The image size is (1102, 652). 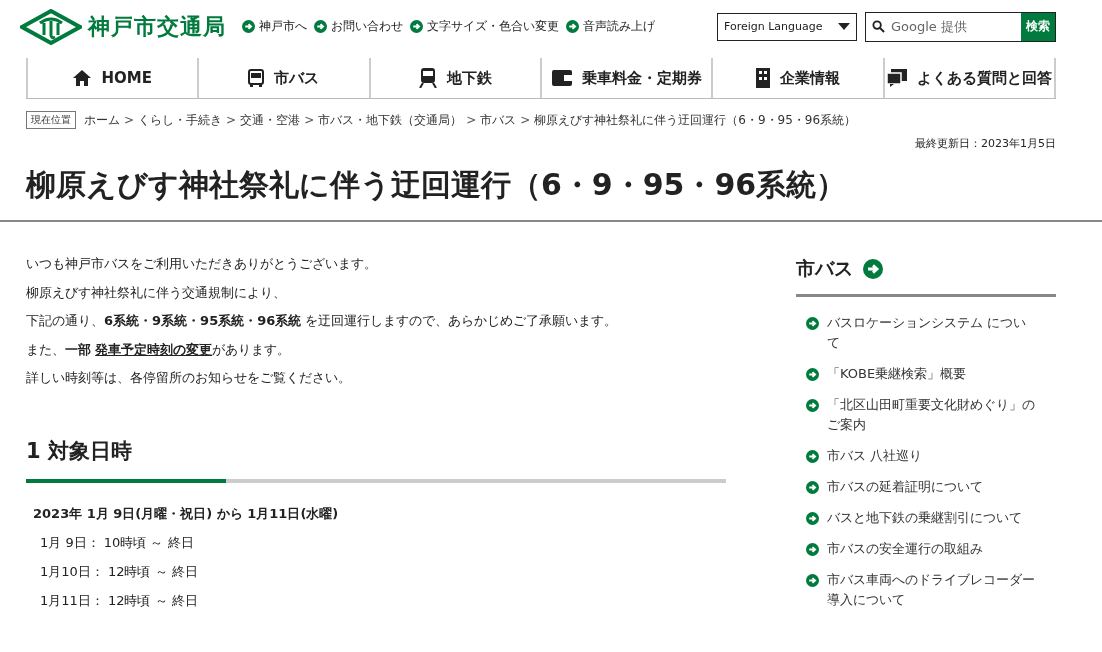 I want to click on schedule-row-text: 1月11日： 12時頃 ～ 終日, so click(x=119, y=600).